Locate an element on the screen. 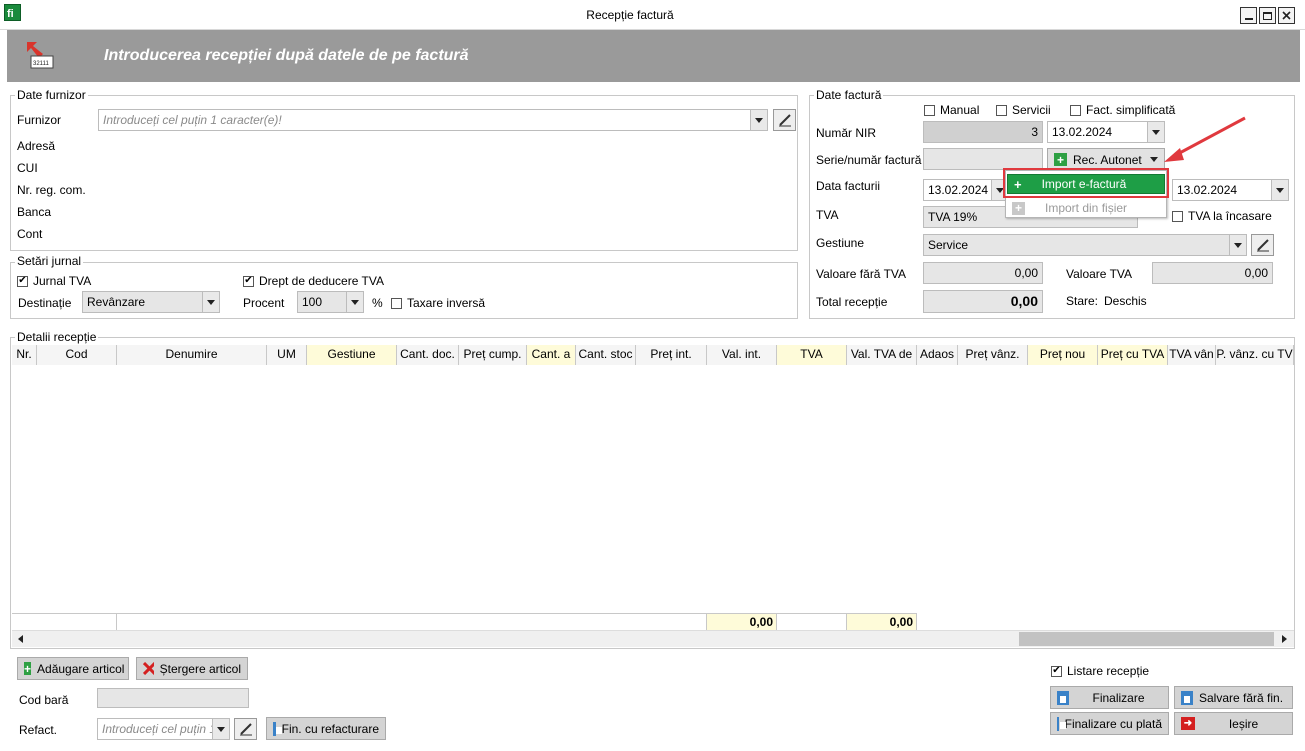  stergere-articol-button: Ștergere articol is located at coordinates (192, 668).